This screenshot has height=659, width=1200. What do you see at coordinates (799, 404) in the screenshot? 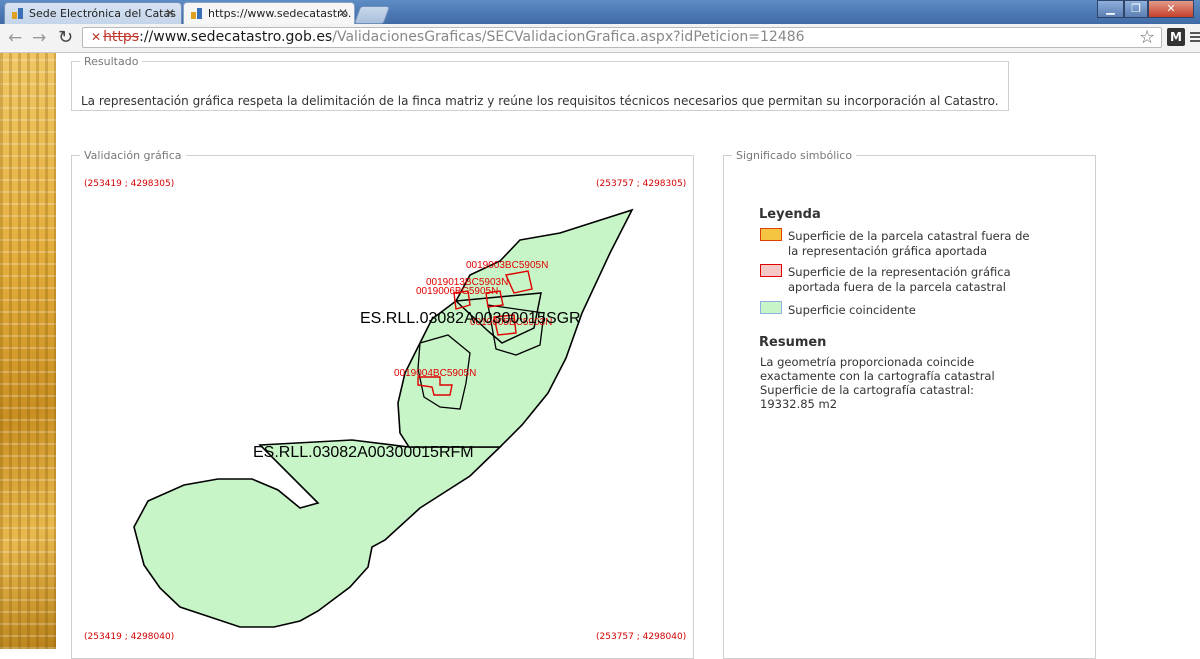
I see `summary-line: 19332.85 m2` at bounding box center [799, 404].